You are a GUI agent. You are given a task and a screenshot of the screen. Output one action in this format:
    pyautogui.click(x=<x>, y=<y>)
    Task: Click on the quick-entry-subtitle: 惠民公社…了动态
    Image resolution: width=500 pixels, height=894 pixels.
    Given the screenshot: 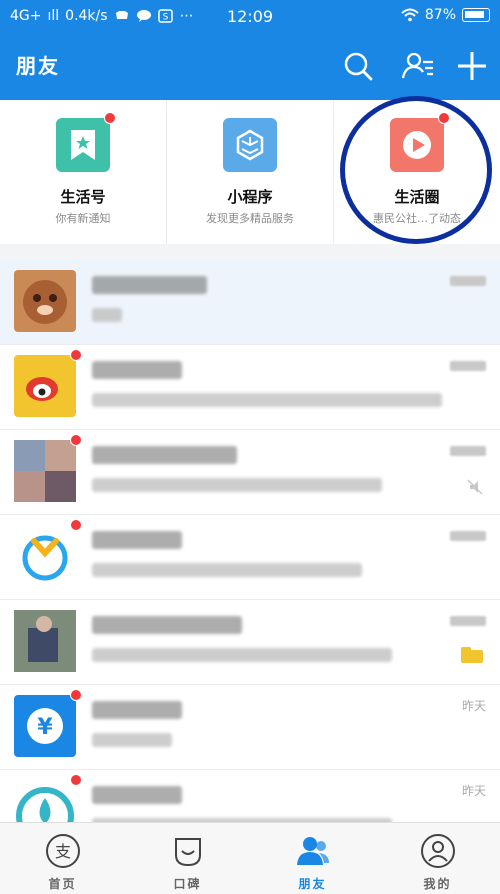 What is the action you would take?
    pyautogui.click(x=417, y=218)
    